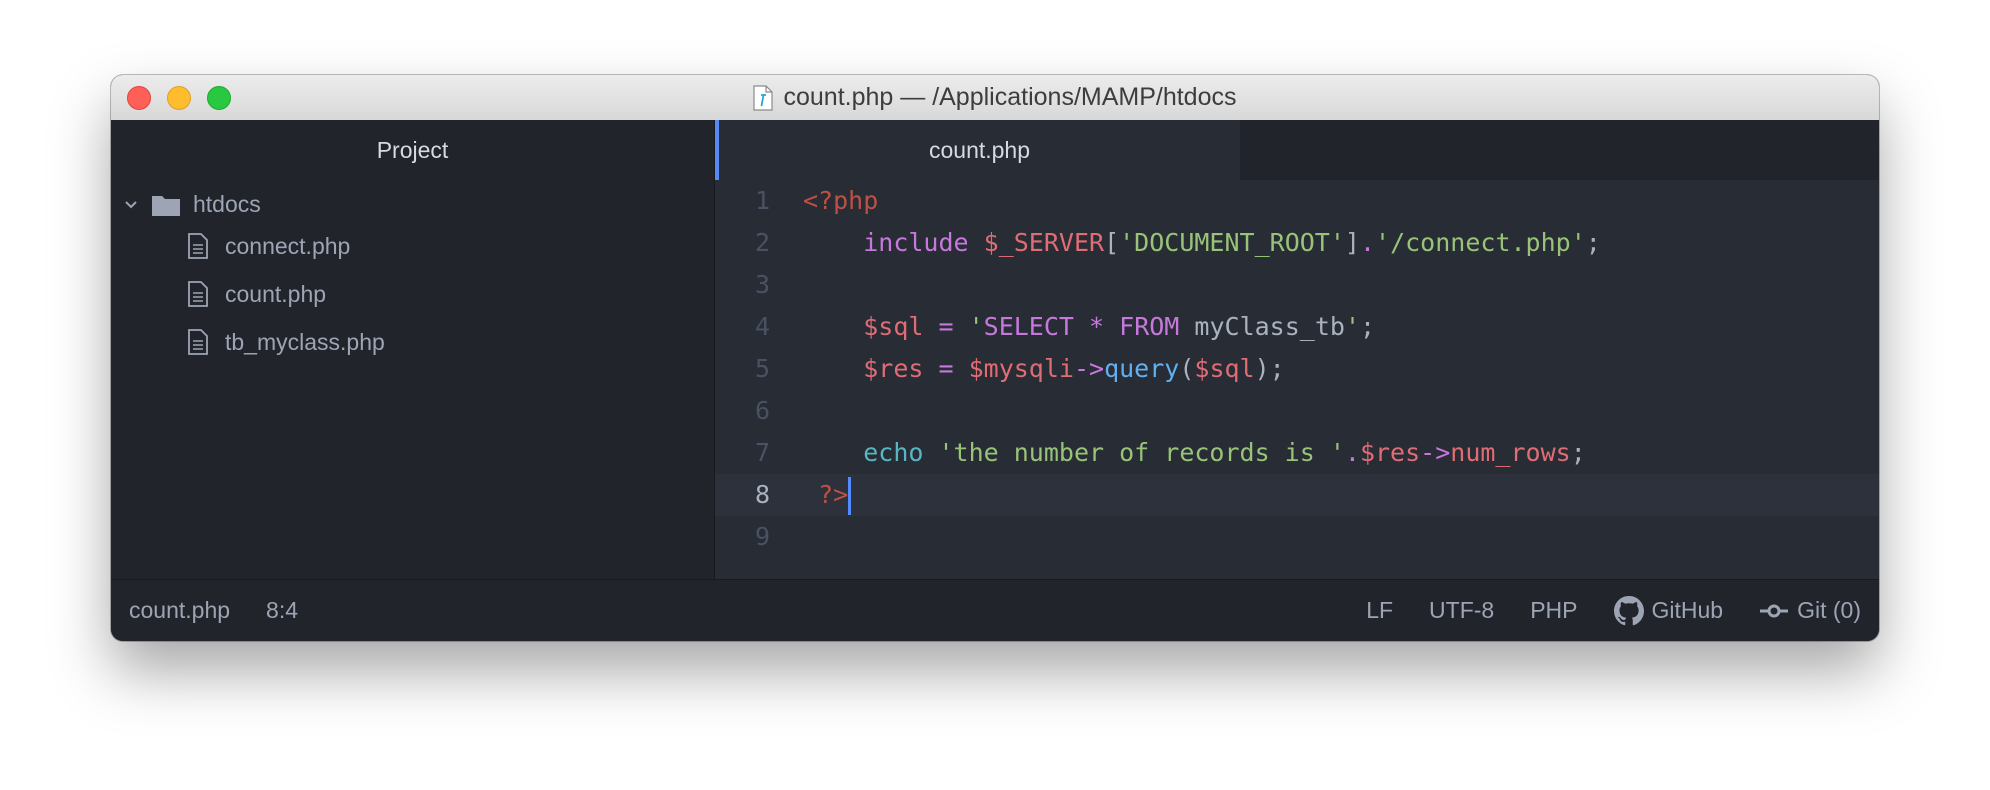  I want to click on tab-count-php: count.php, so click(977, 150).